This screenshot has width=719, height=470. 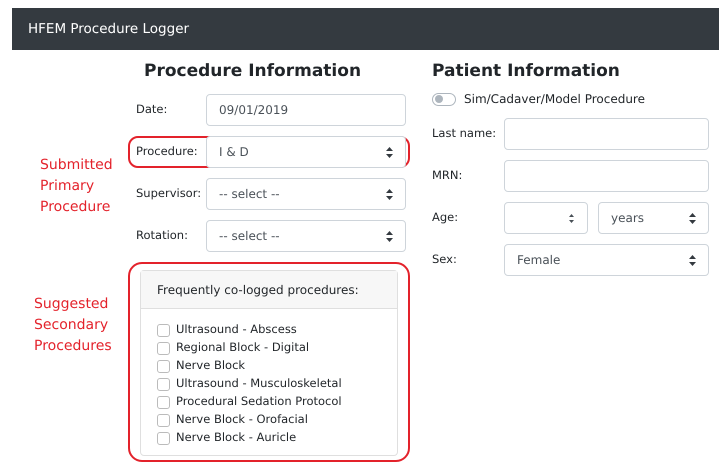 What do you see at coordinates (306, 152) in the screenshot?
I see `select-field: I & D` at bounding box center [306, 152].